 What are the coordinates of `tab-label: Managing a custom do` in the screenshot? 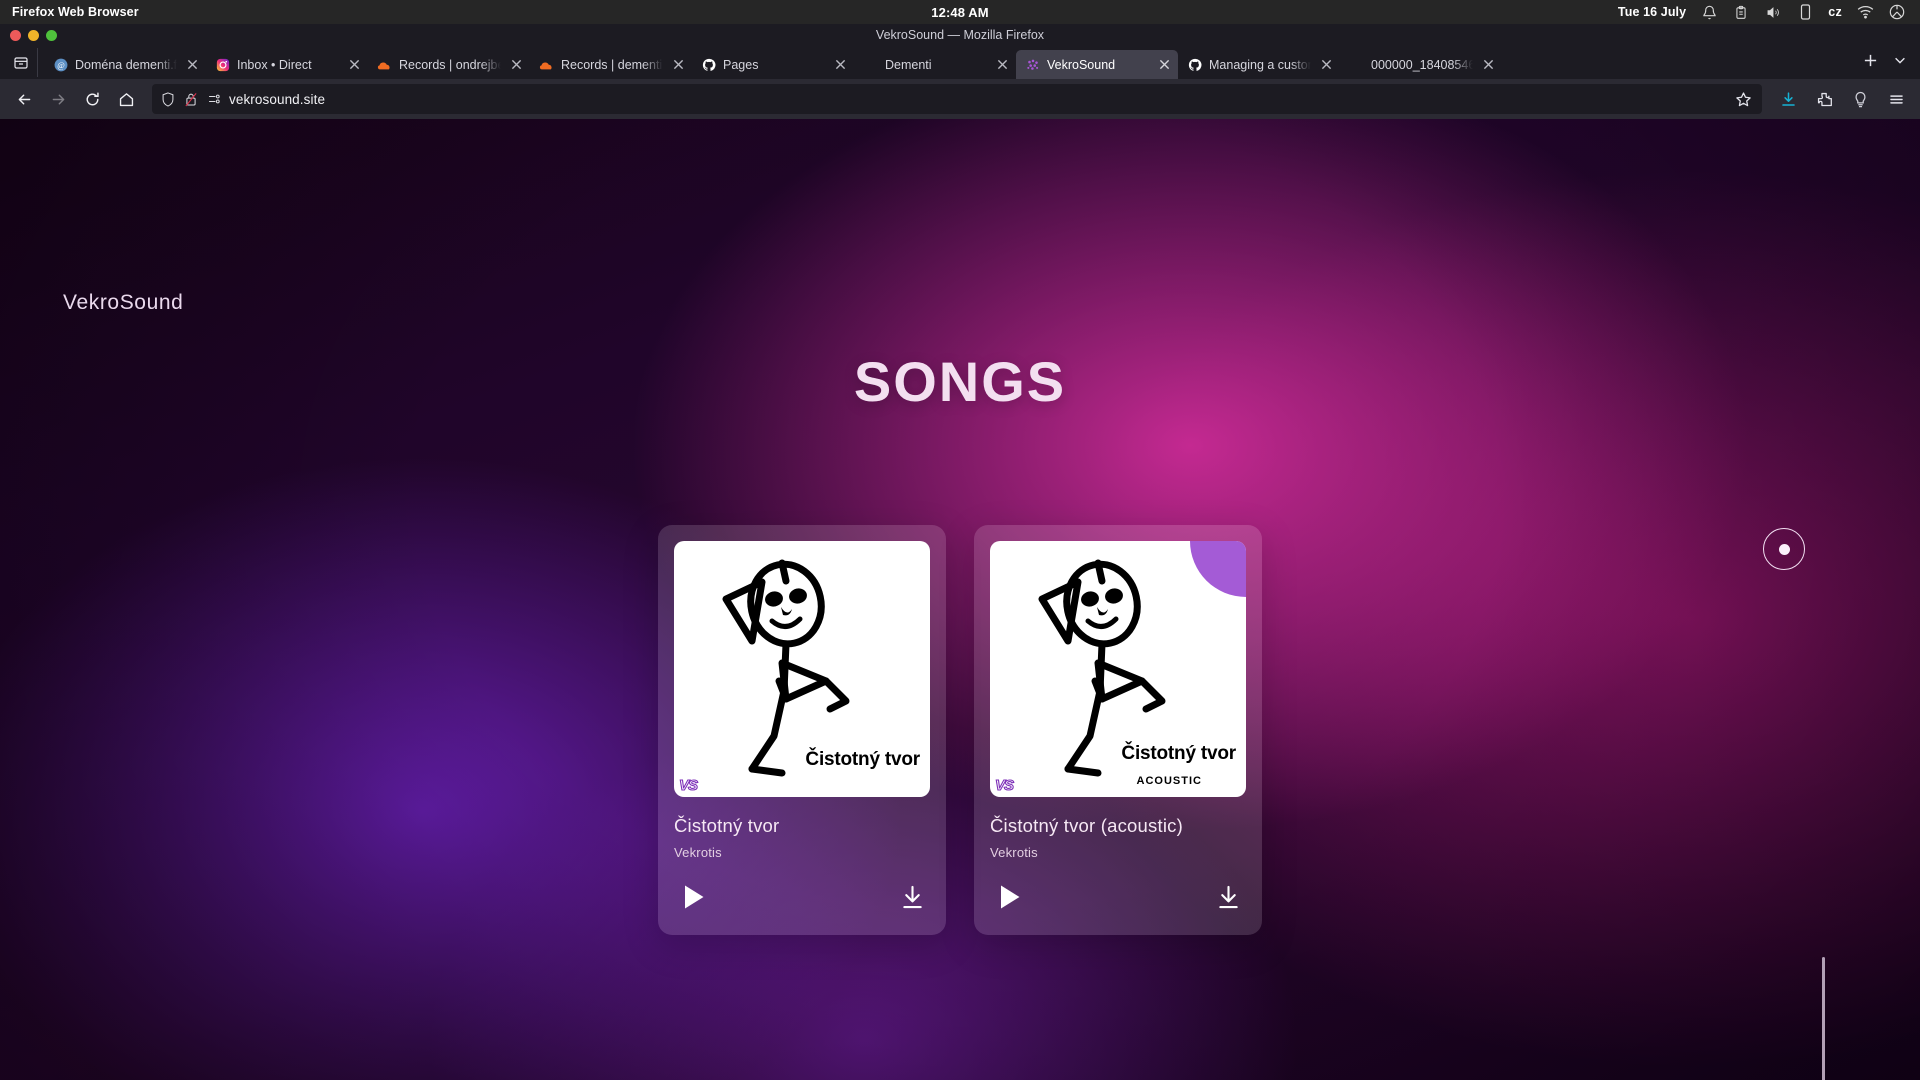 It's located at (1260, 64).